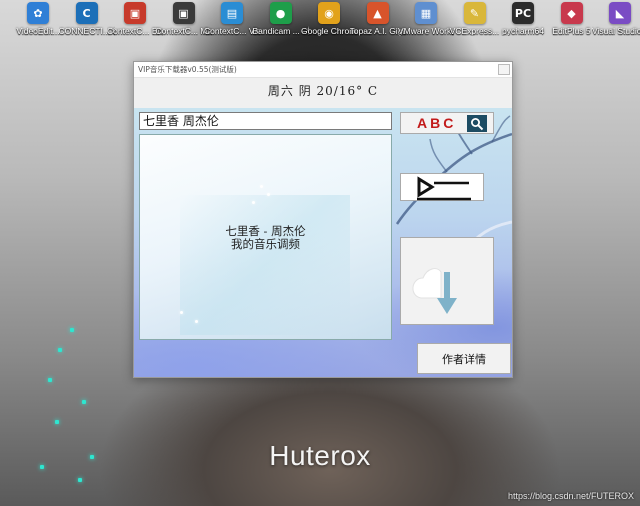 This screenshot has height=506, width=640. Describe the element at coordinates (434, 291) in the screenshot. I see `download-icon` at that location.